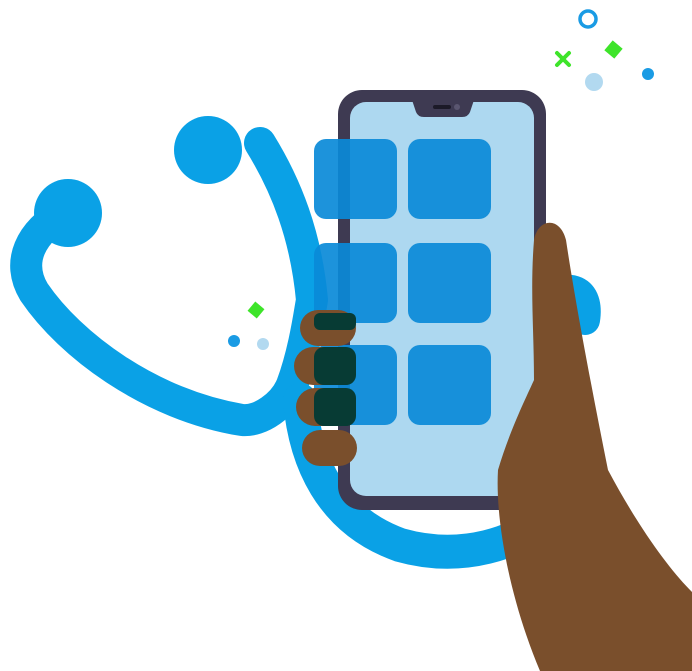  I want to click on phone-speaker, so click(442, 107).